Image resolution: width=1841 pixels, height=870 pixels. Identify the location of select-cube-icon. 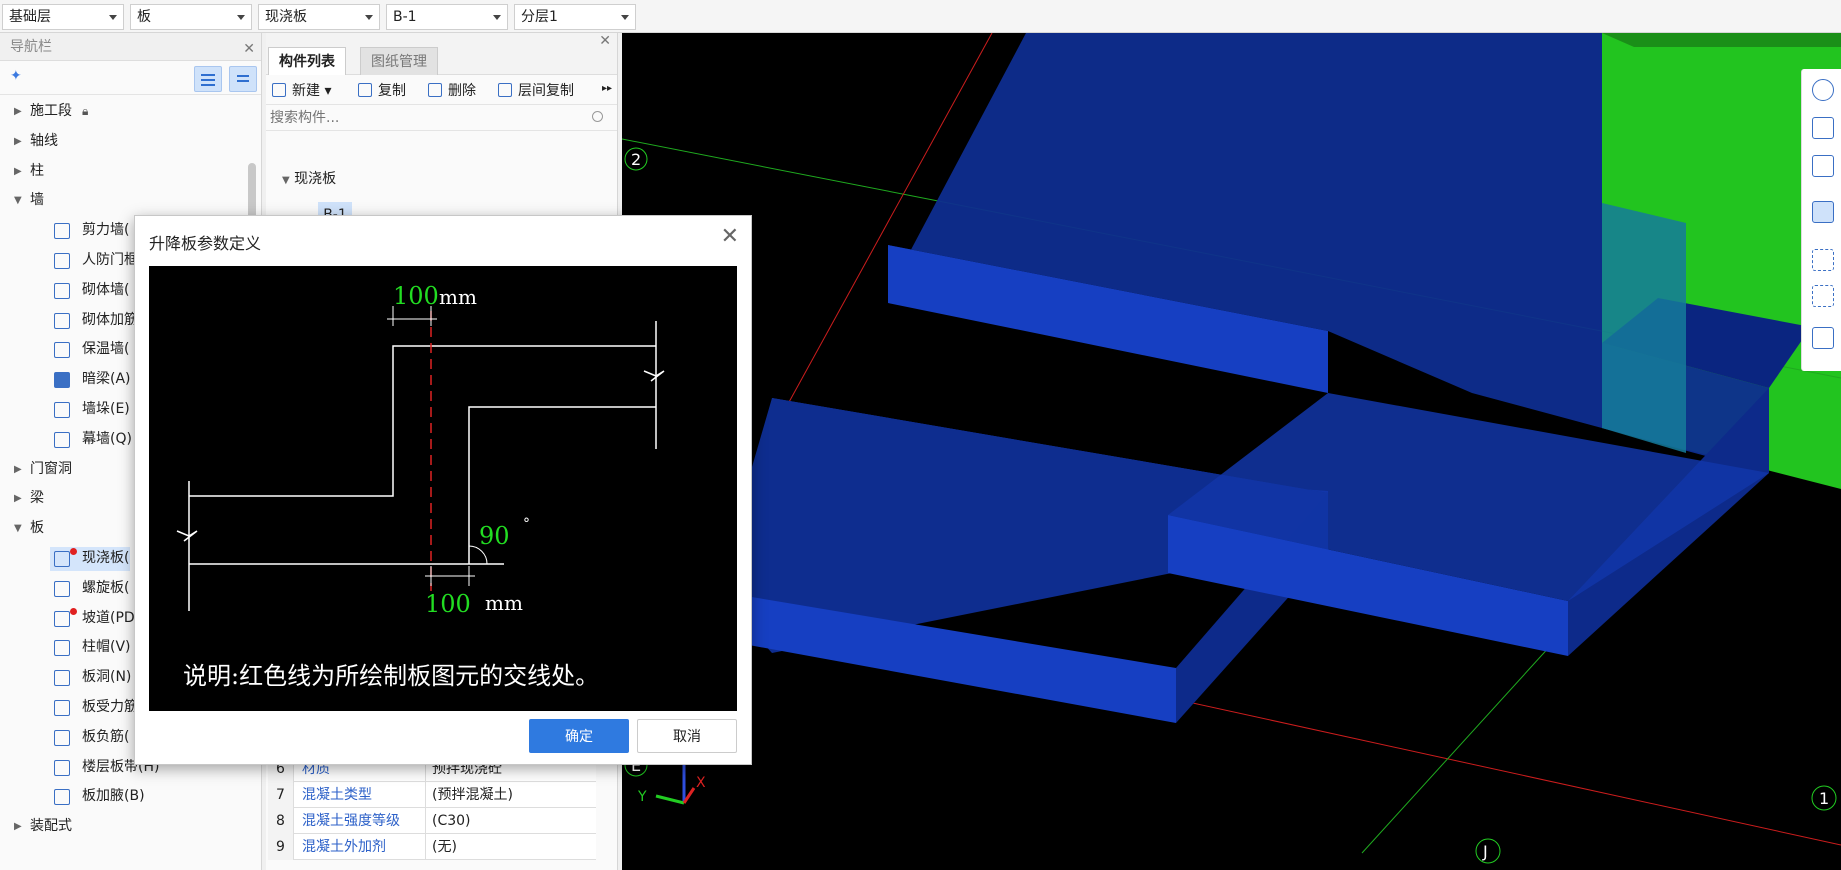
(1823, 296).